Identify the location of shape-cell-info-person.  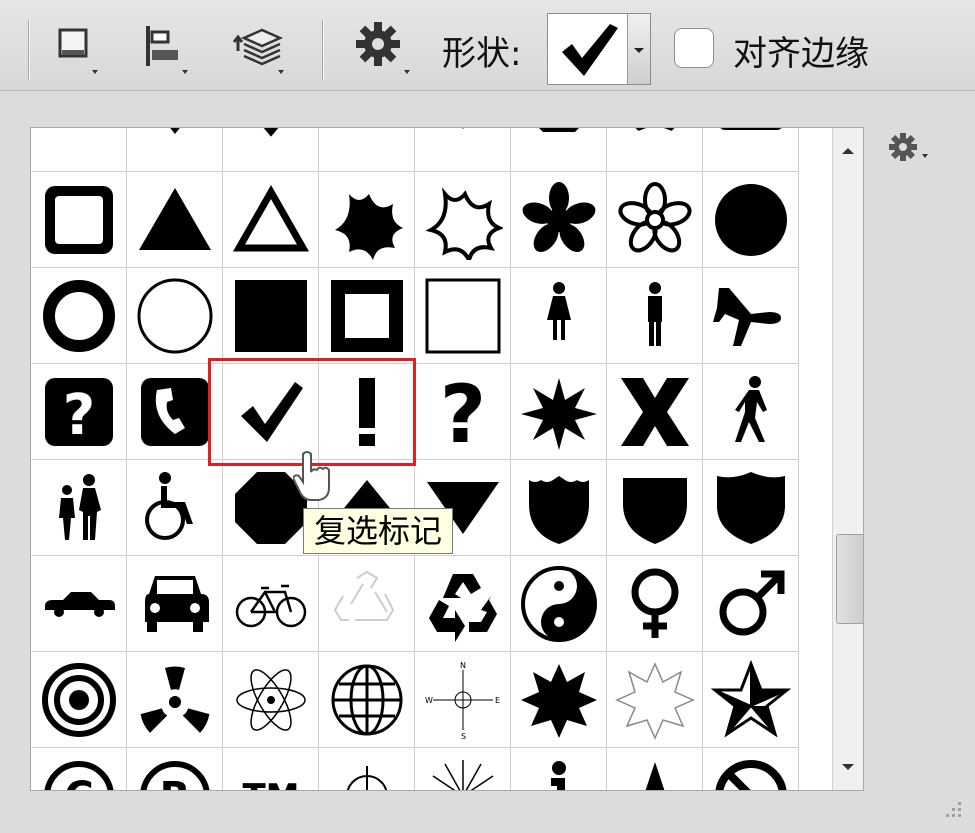
(559, 769).